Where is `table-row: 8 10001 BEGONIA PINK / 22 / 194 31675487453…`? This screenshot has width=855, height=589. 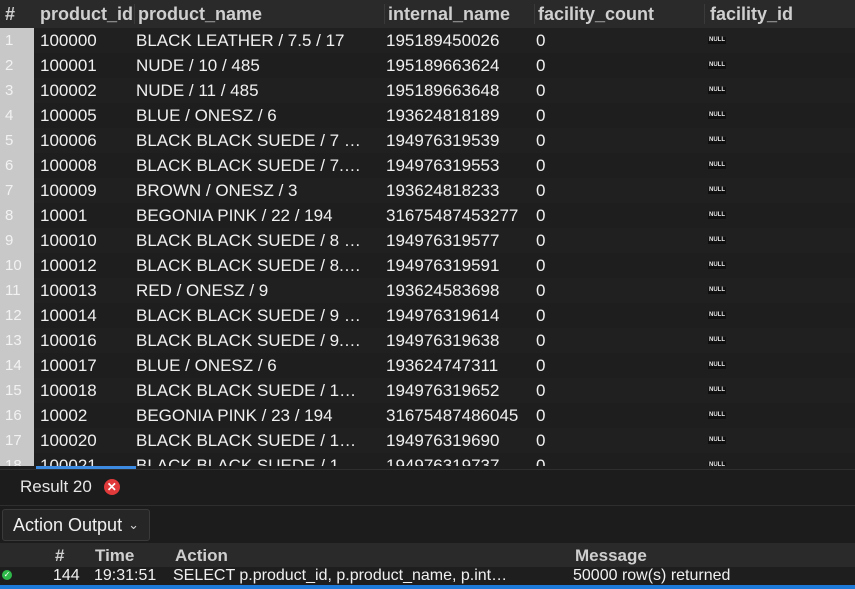
table-row: 8 10001 BEGONIA PINK / 22 / 194 31675487453… is located at coordinates (427, 215).